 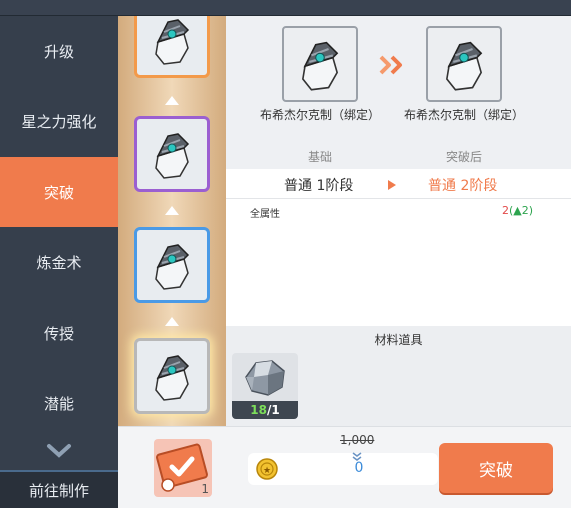 I want to click on cost-box: ★ 0, so click(x=343, y=469).